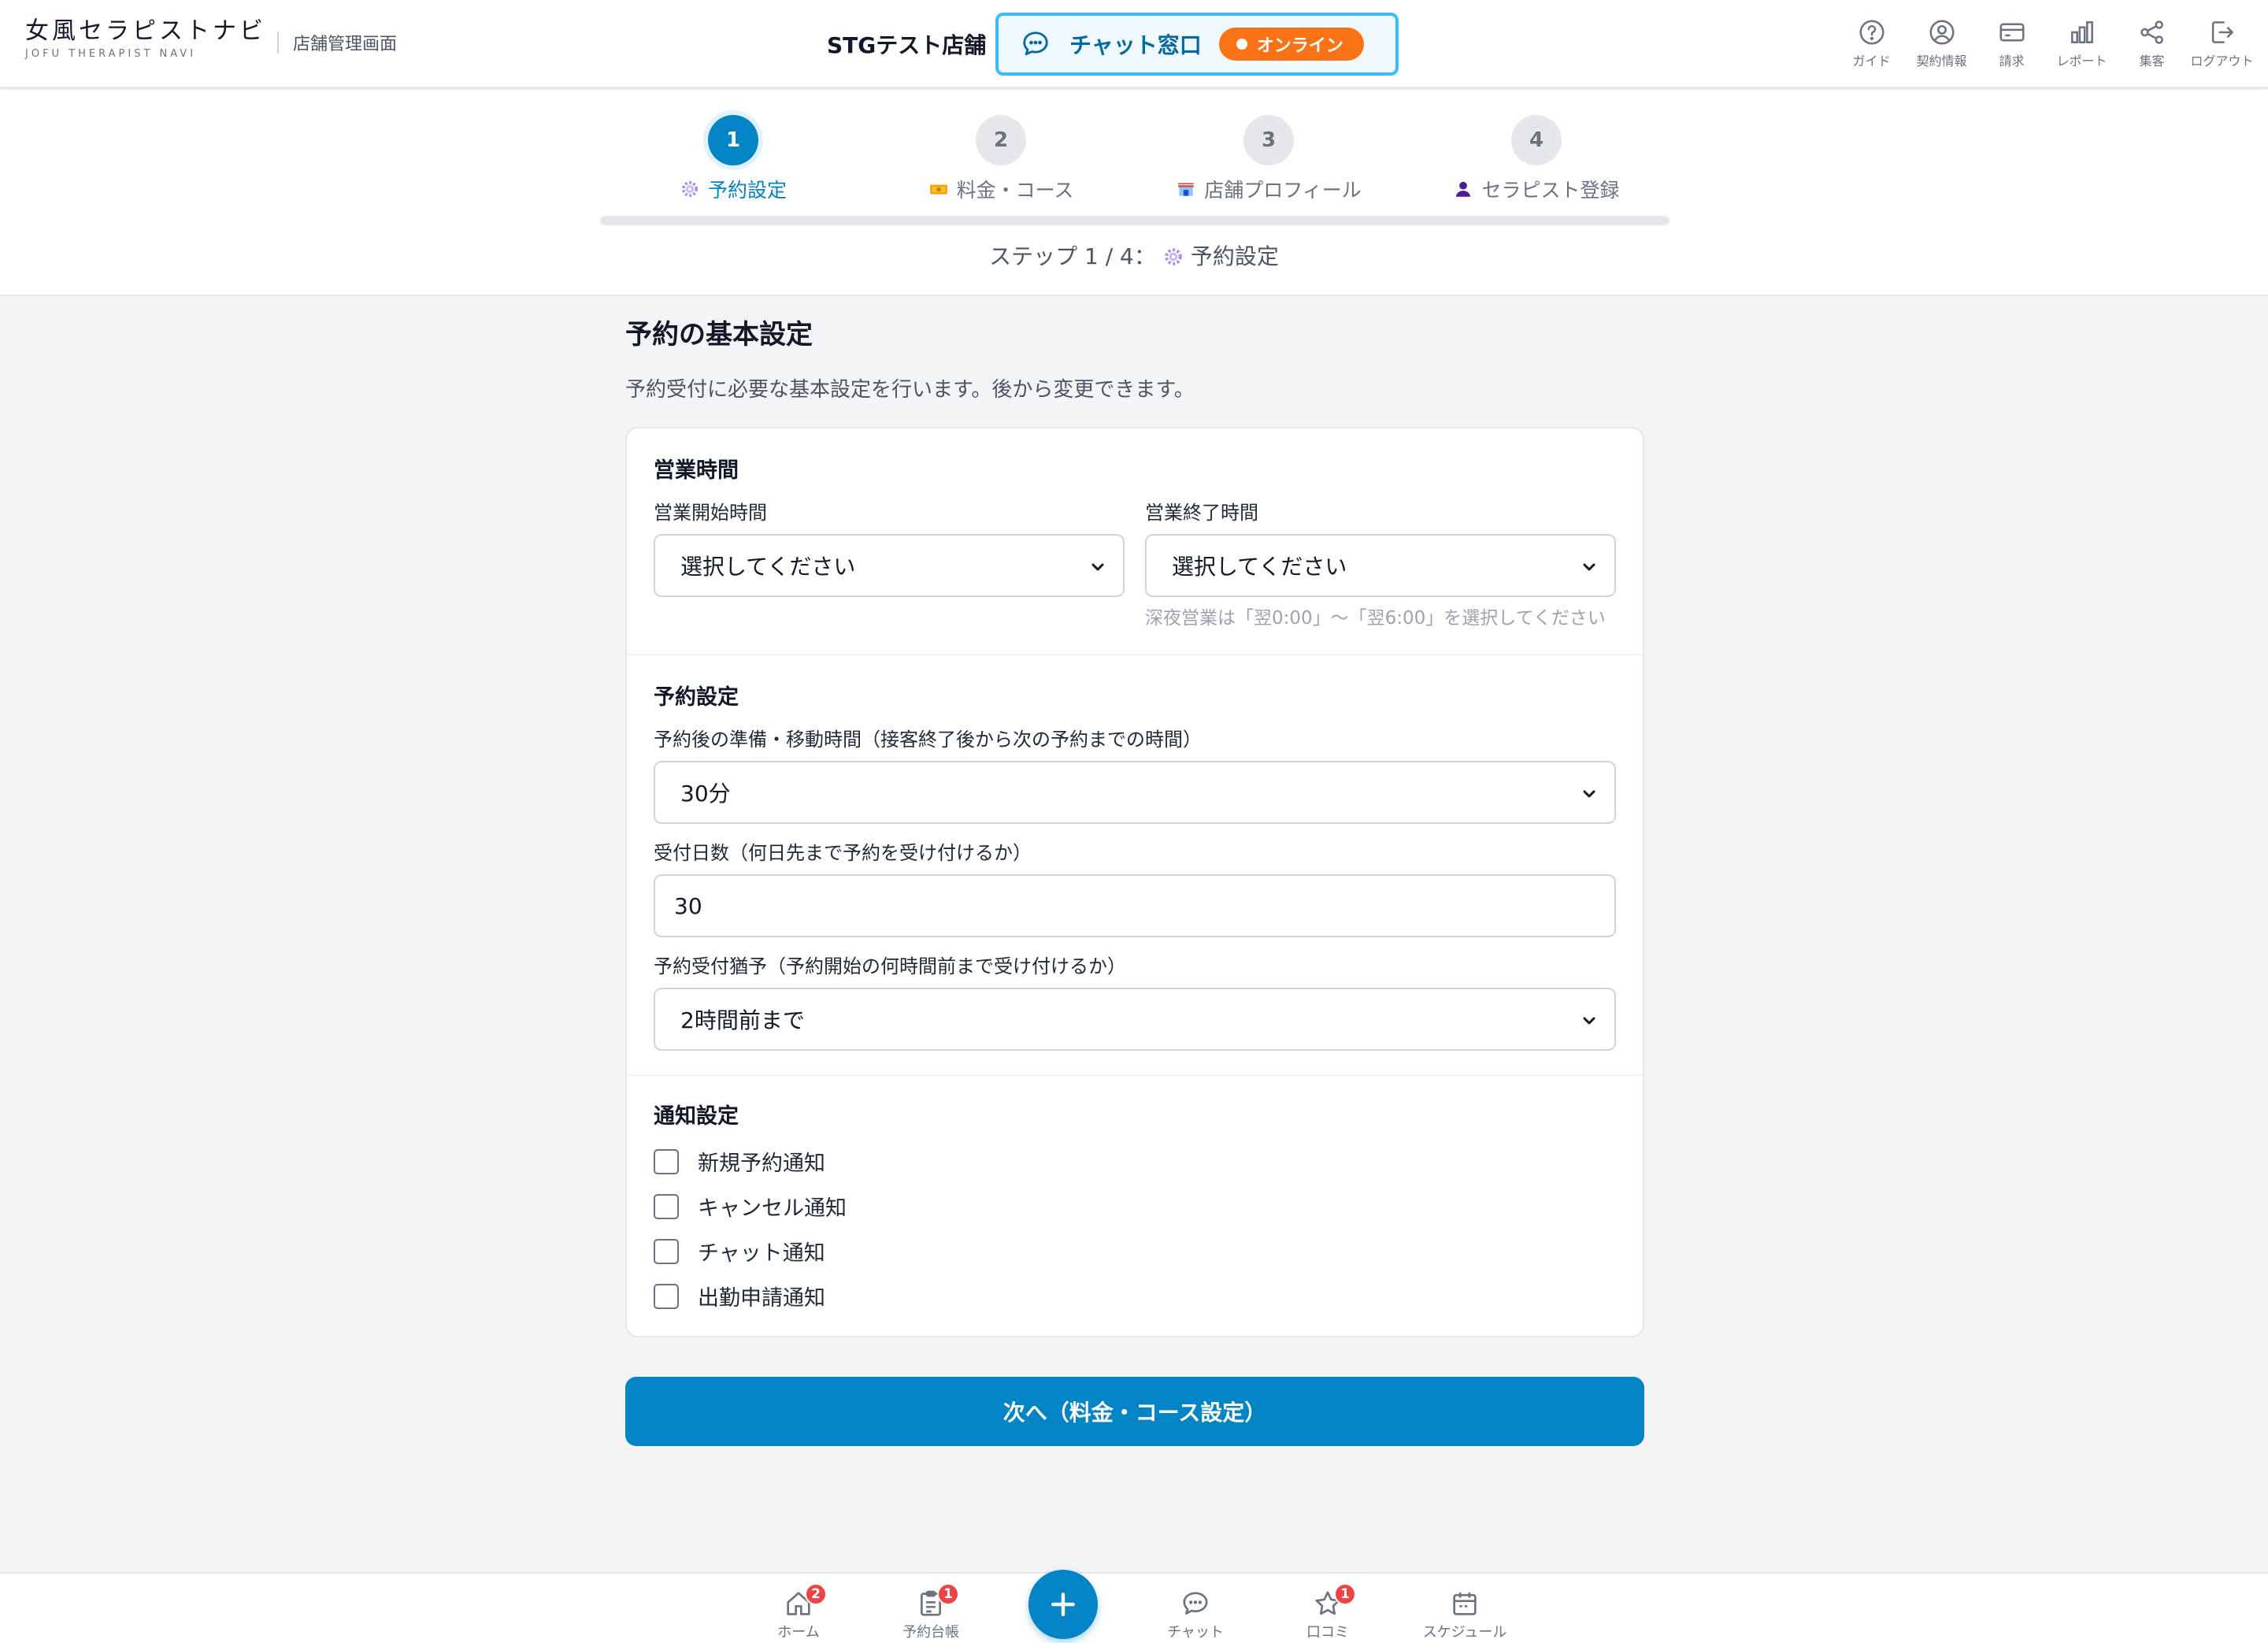 This screenshot has width=2268, height=1643. Describe the element at coordinates (890, 966) in the screenshot. I see `booking-grace-label: 予約受付猶予（予約開始の何時間前まで受け付けるか）` at that location.